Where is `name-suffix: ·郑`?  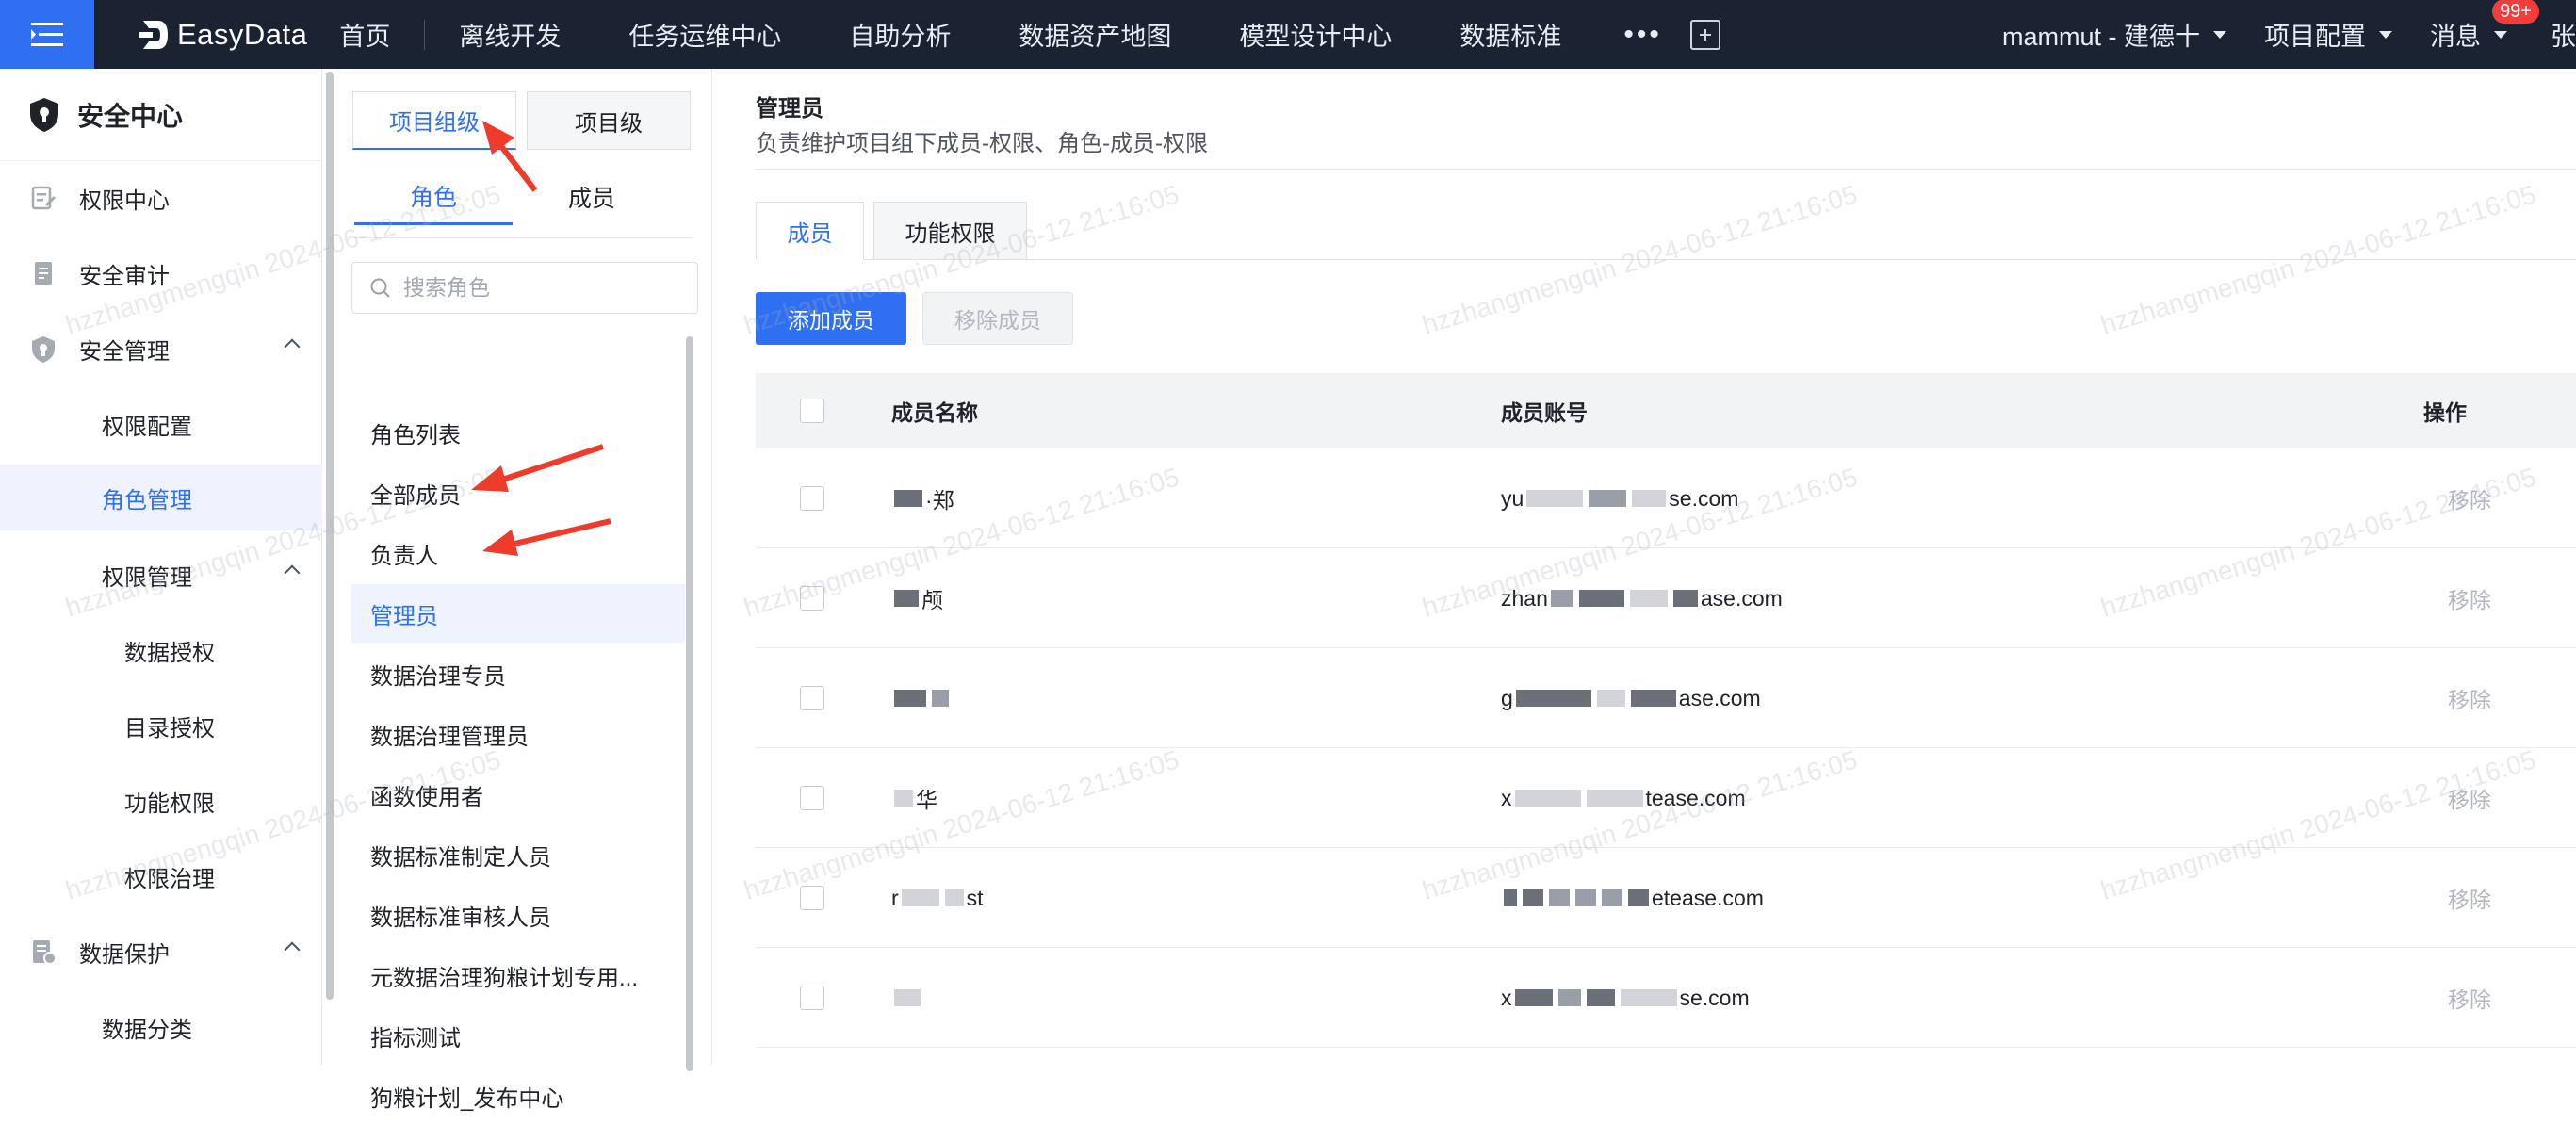 name-suffix: ·郑 is located at coordinates (939, 500).